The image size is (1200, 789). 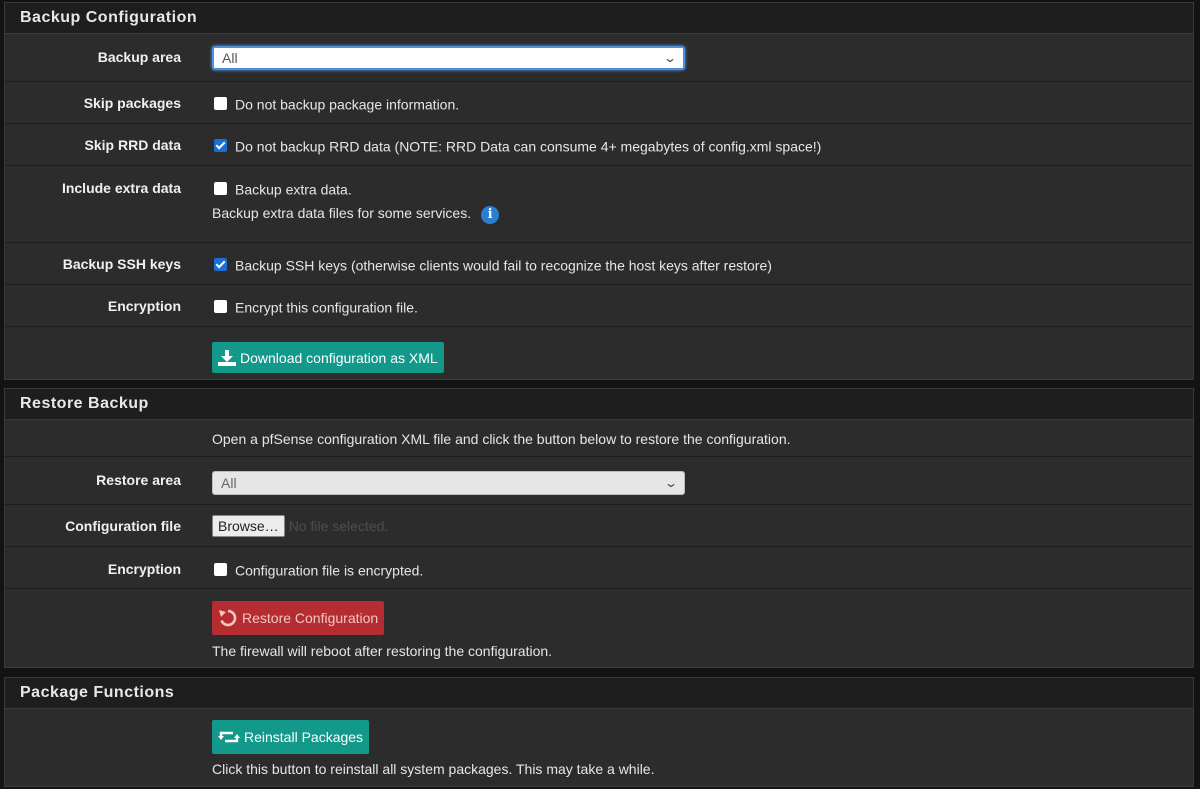 I want to click on reinstall-packages-label: Reinstall Packages, so click(x=304, y=737).